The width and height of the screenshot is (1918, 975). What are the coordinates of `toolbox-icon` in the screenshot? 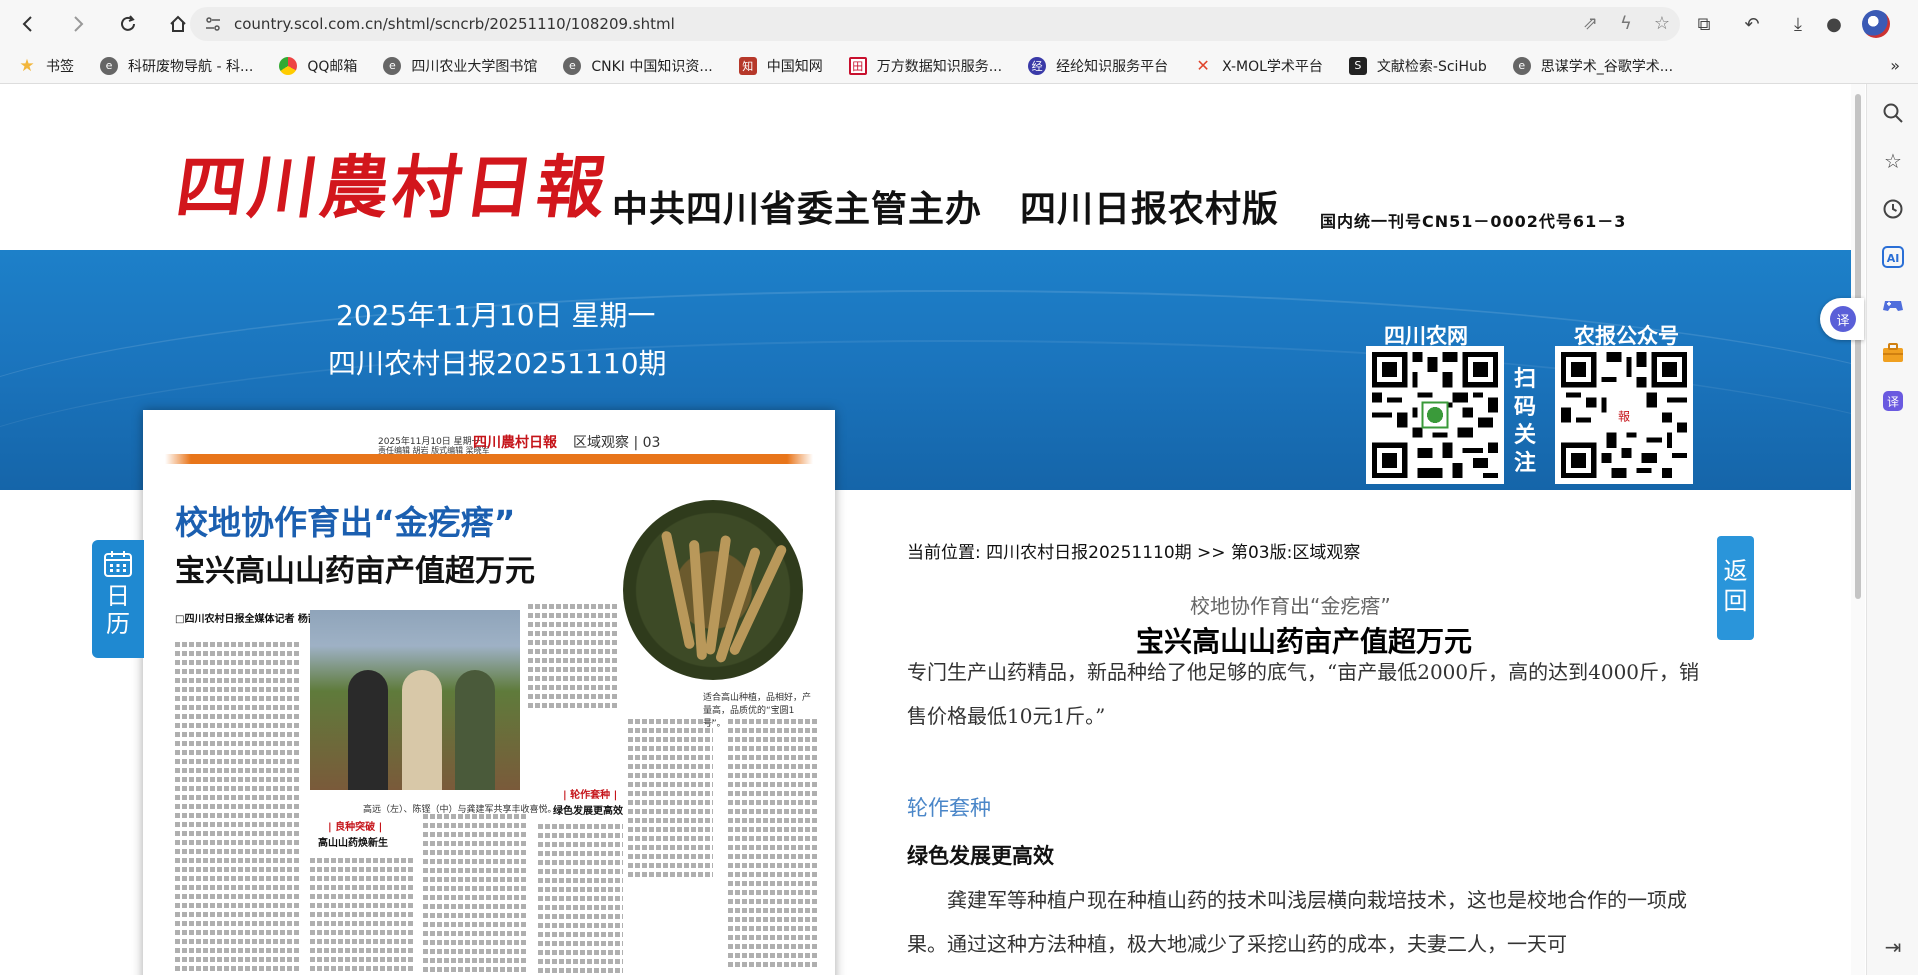 It's located at (1893, 353).